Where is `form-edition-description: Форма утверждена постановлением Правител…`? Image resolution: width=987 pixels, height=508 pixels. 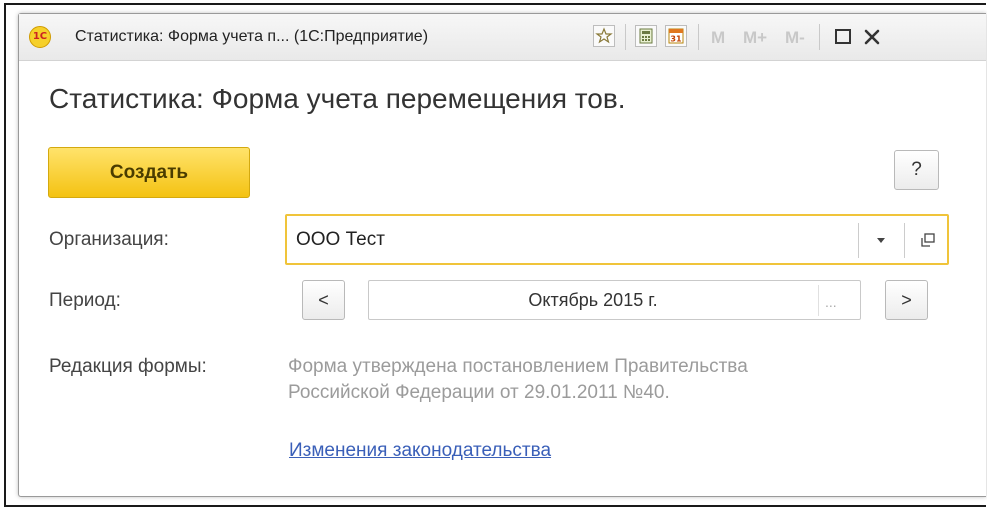 form-edition-description: Форма утверждена постановлением Правител… is located at coordinates (518, 380).